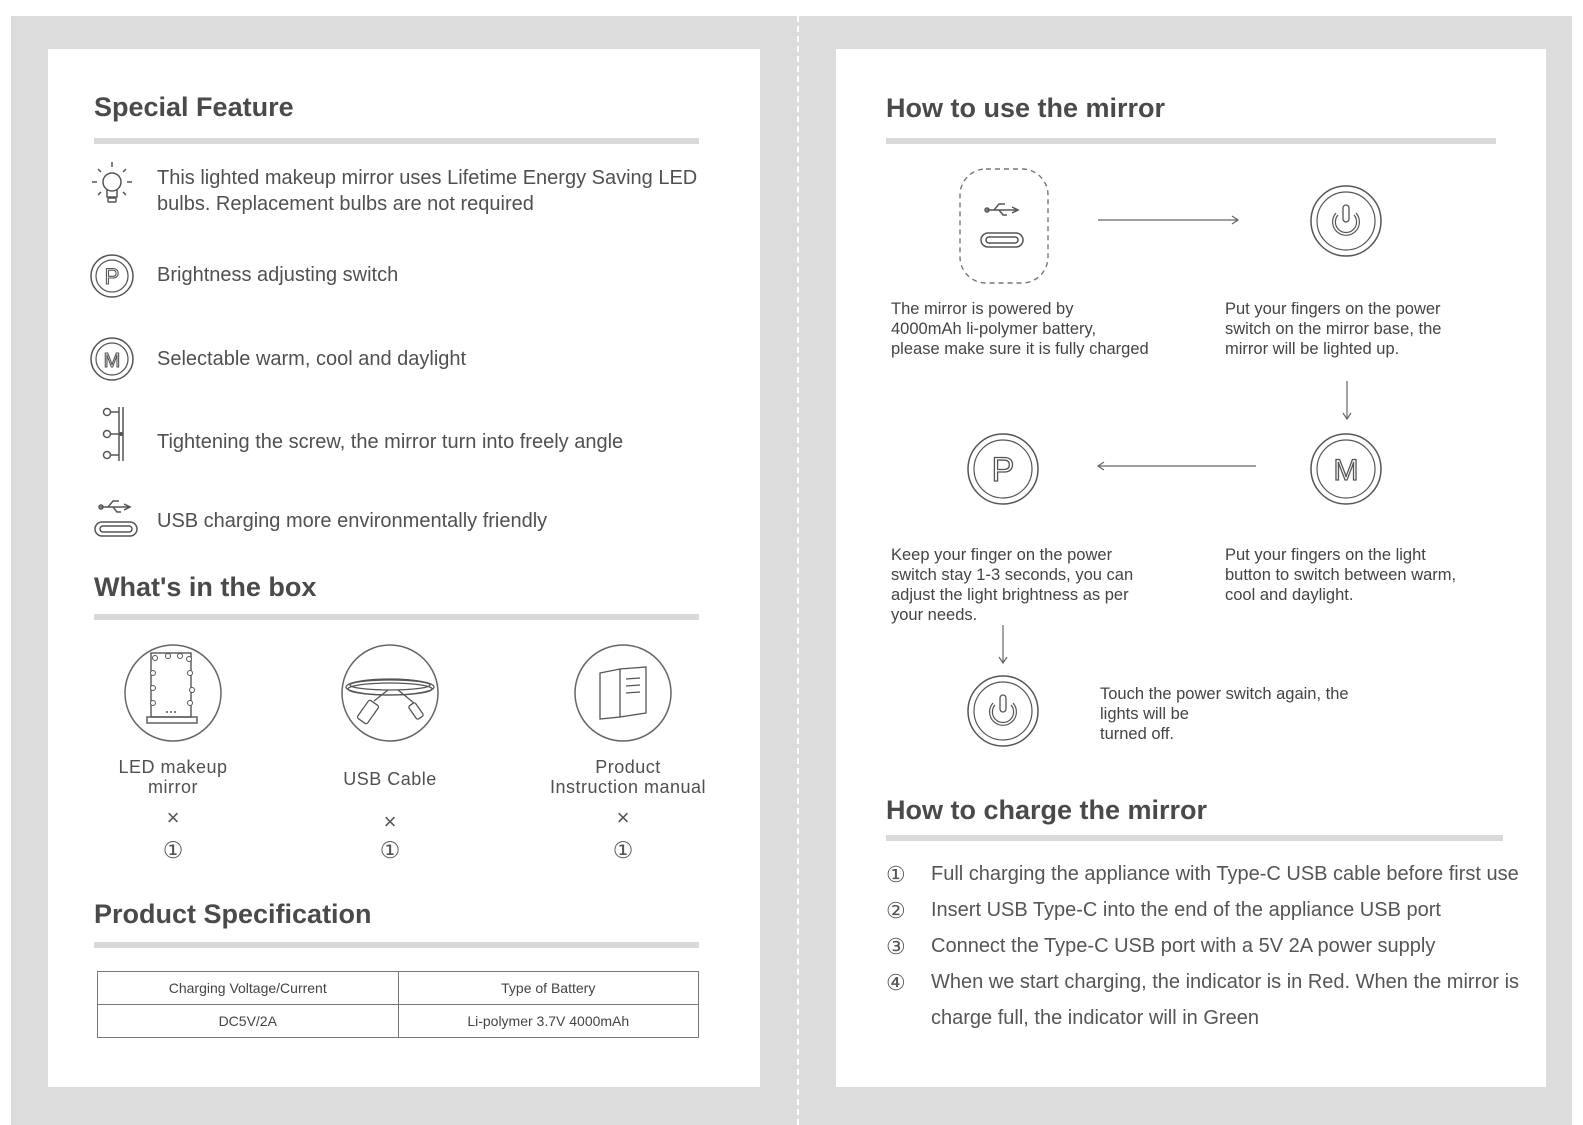 Image resolution: width=1583 pixels, height=1125 pixels. Describe the element at coordinates (1191, 141) in the screenshot. I see `usage-rule` at that location.